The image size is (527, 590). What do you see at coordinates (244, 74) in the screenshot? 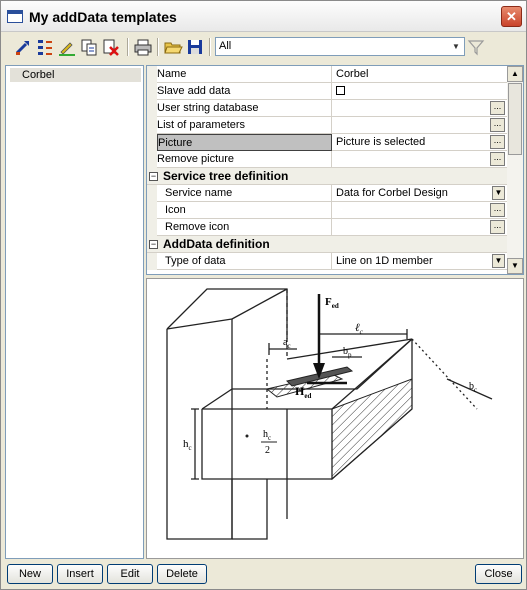
I see `property-key: Name` at bounding box center [244, 74].